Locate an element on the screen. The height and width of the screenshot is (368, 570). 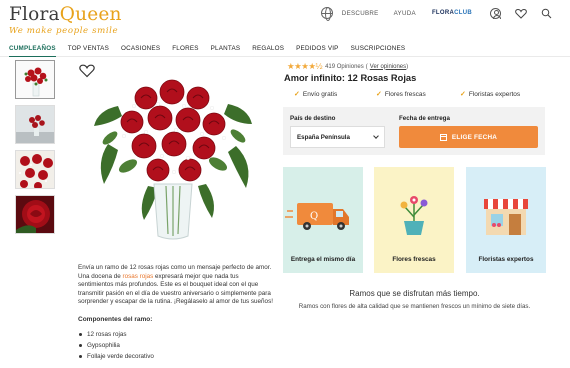
nav-item-cumpleanos: CUMPLEAÑOS is located at coordinates (32, 49).